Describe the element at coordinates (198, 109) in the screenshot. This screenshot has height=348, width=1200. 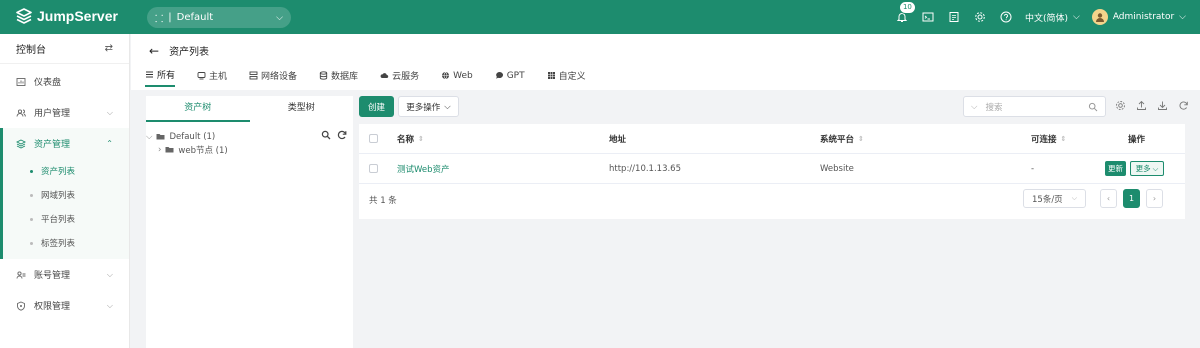
I see `tab-asset-tree: 资产树` at that location.